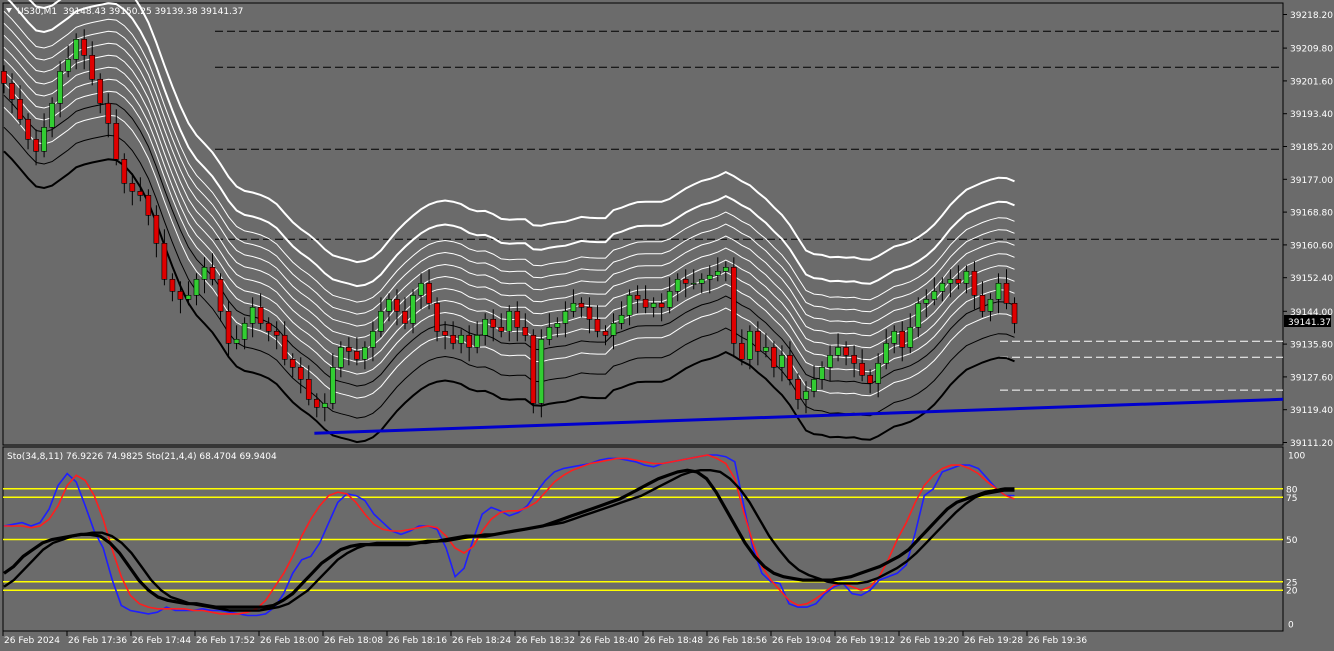 The image size is (1334, 651). I want to click on stoch-level-label-50: 50, so click(1292, 541).